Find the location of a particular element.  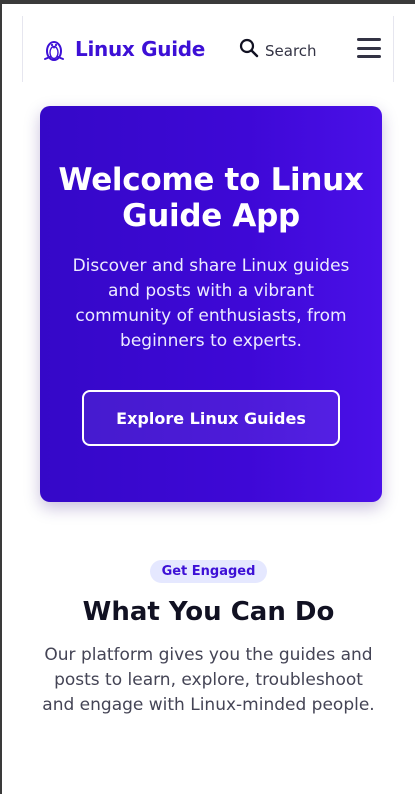

hero-title: Welcome to Linux Guide App is located at coordinates (211, 198).